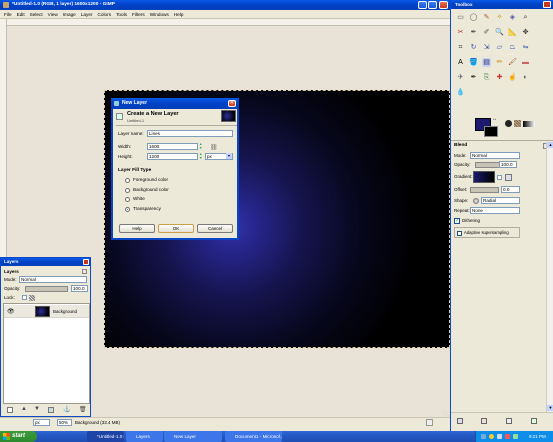 This screenshot has width=553, height=442. I want to click on heal-tool-icon: ✚, so click(499, 77).